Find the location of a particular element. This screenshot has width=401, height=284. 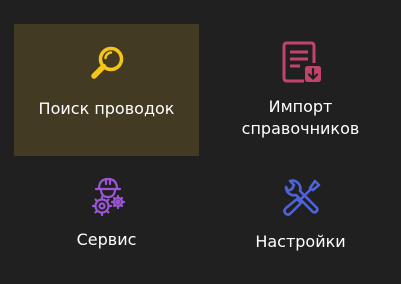

tile-label-line-2: справочников is located at coordinates (300, 128).